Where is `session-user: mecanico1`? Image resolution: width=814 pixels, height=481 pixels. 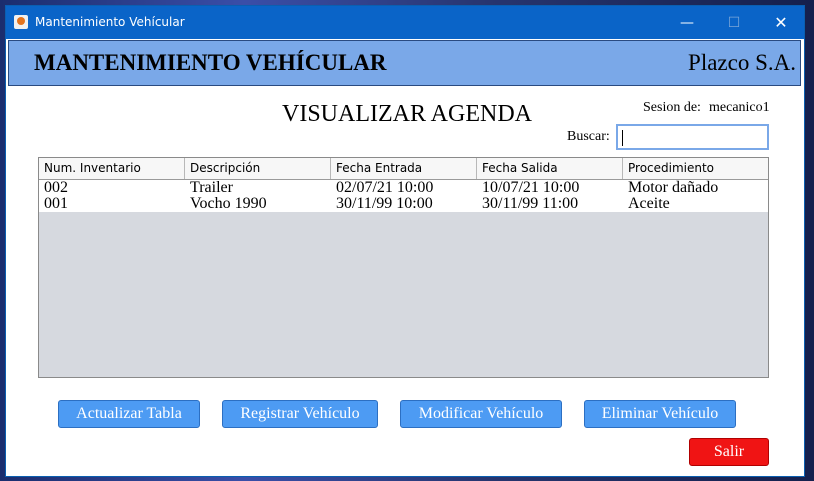
session-user: mecanico1 is located at coordinates (739, 107).